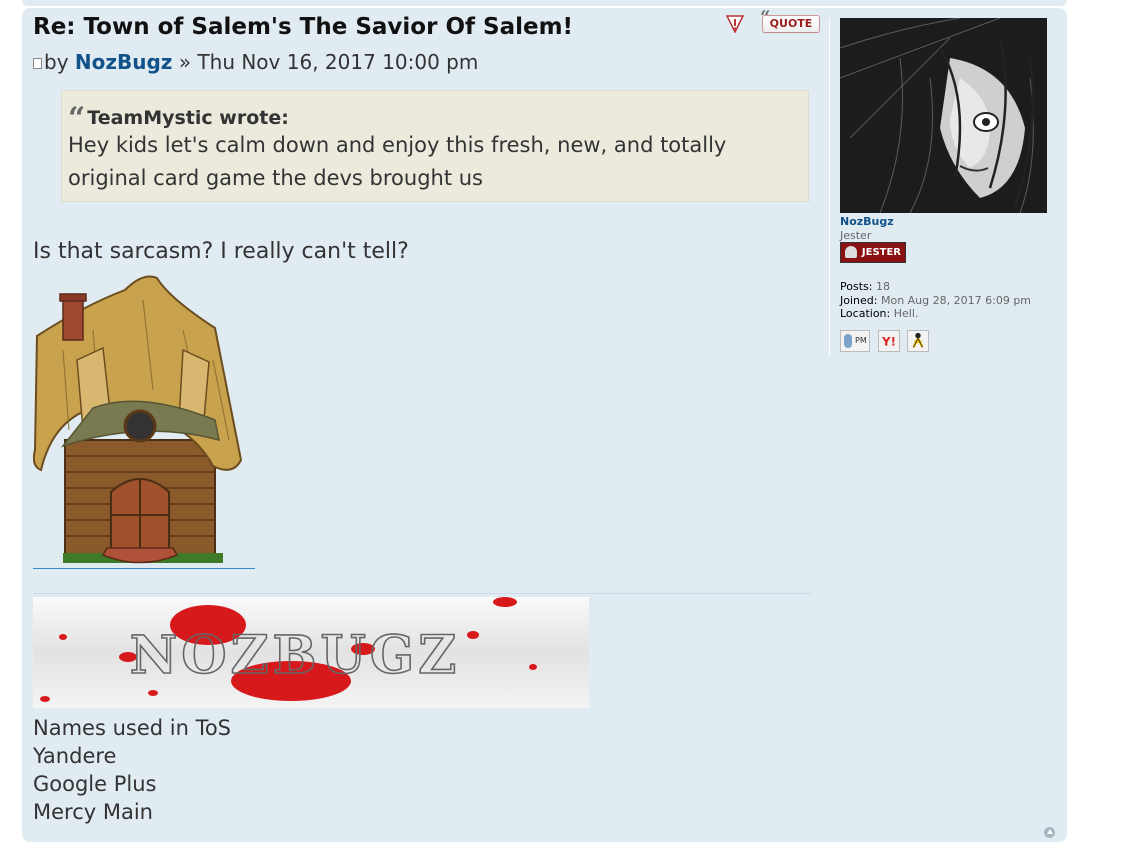 The image size is (1125, 845). I want to click on person-icon, so click(848, 341).